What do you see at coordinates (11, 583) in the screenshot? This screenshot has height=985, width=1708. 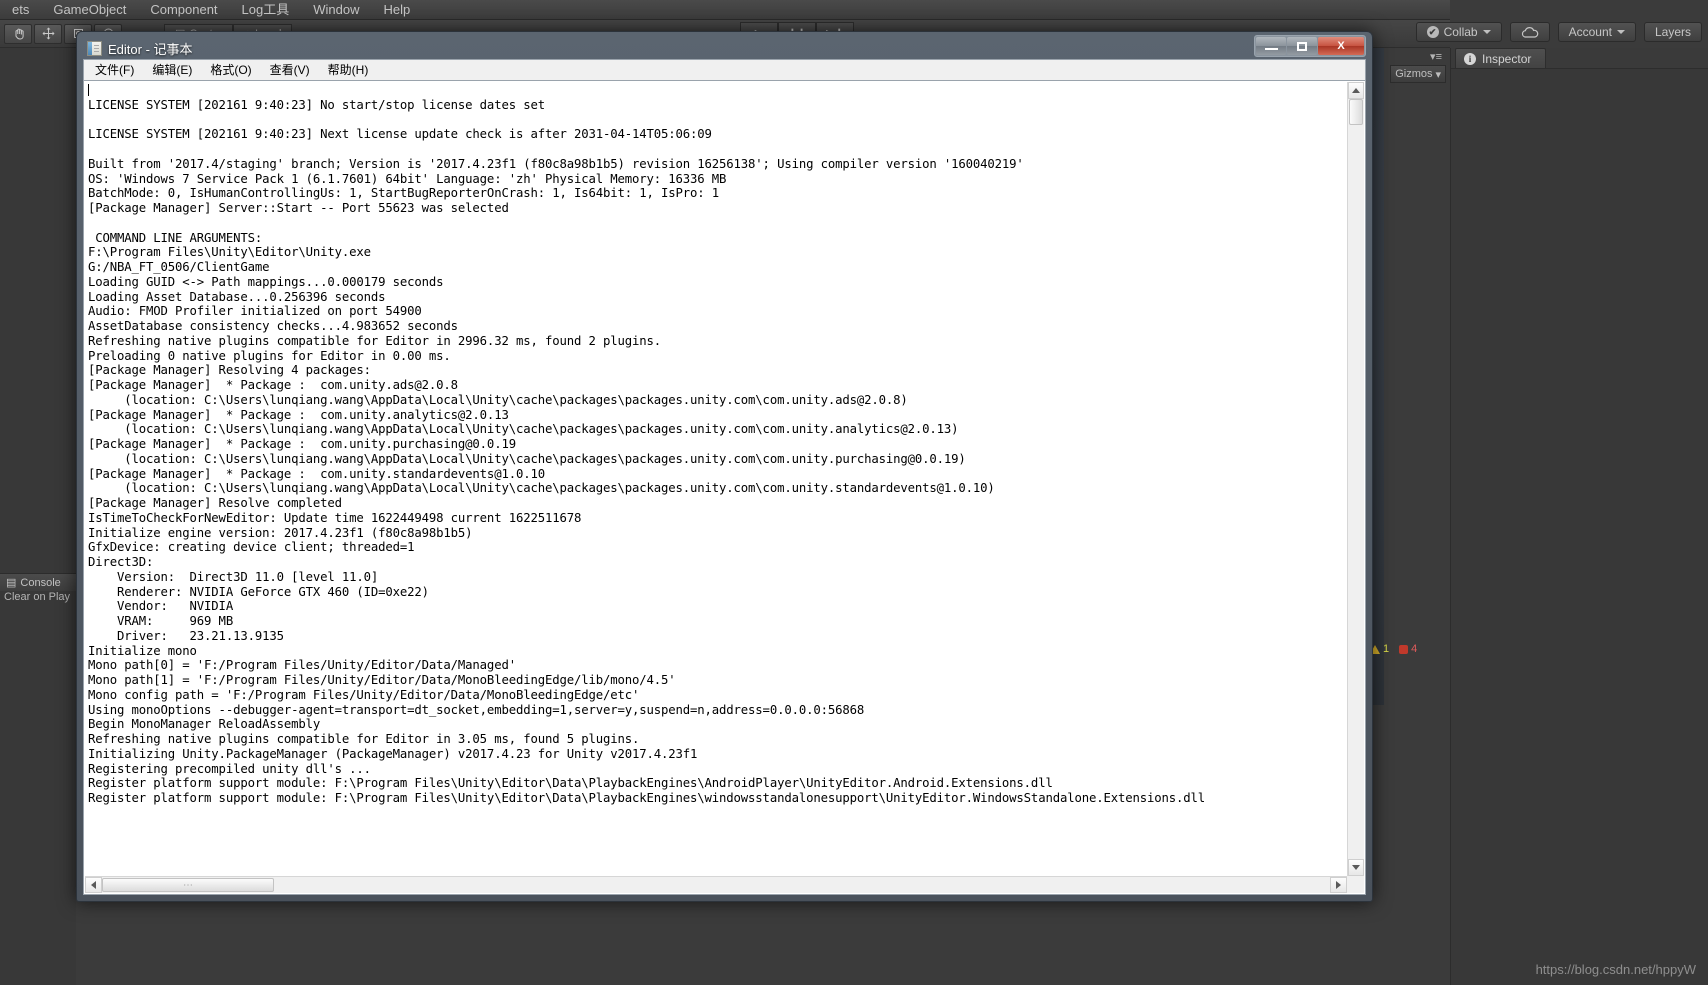 I see `console-icon: ▤` at bounding box center [11, 583].